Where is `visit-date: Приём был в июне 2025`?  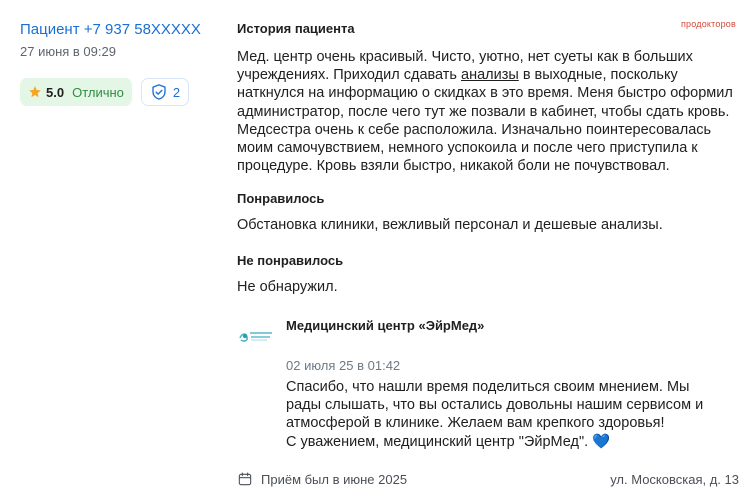
visit-date: Приём был в июне 2025 is located at coordinates (322, 479).